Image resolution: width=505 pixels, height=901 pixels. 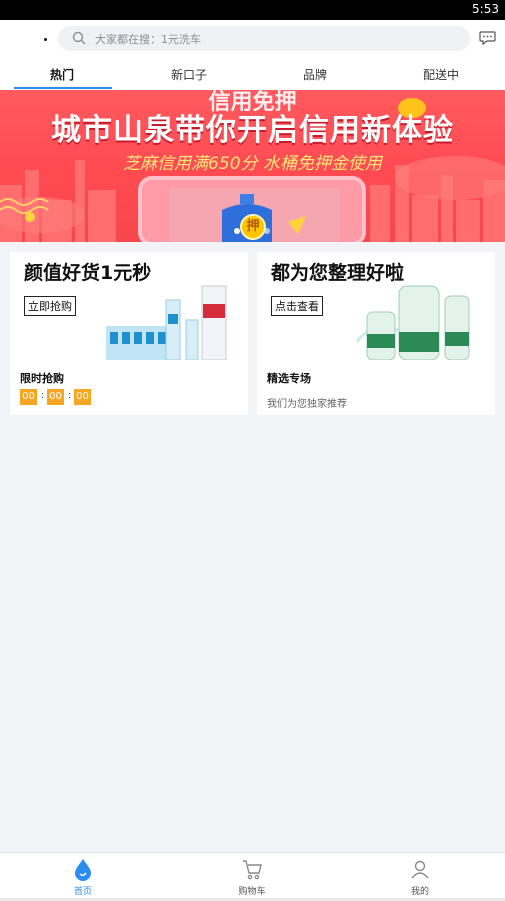 What do you see at coordinates (441, 74) in the screenshot?
I see `tab-delivering: 配送中` at bounding box center [441, 74].